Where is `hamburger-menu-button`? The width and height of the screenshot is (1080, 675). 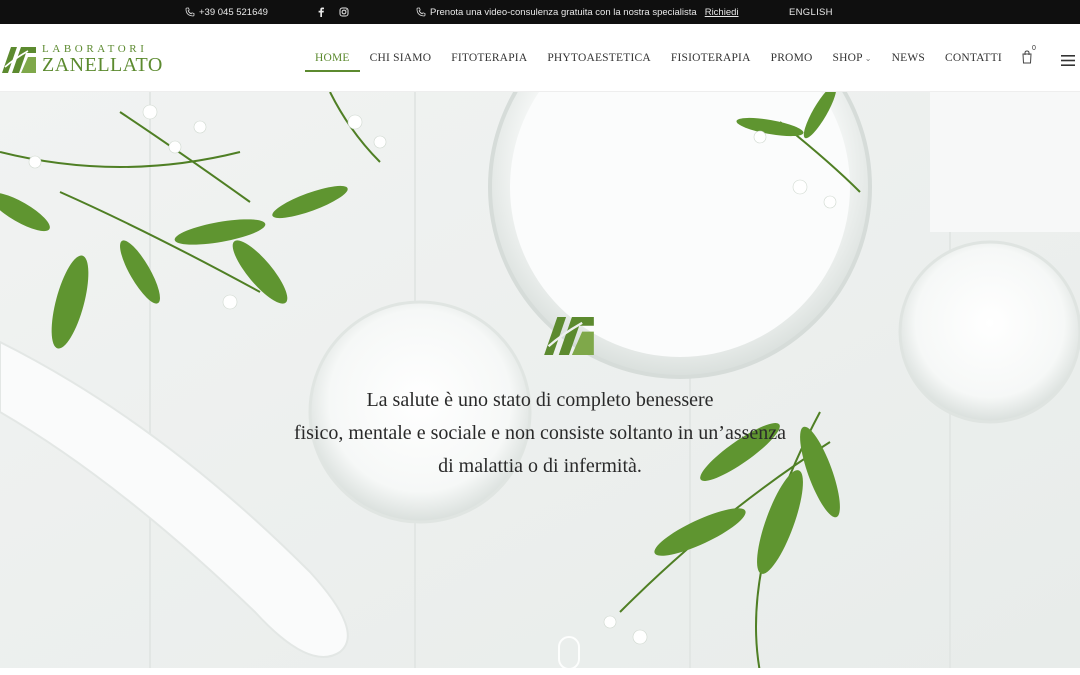
hamburger-menu-button is located at coordinates (1068, 62).